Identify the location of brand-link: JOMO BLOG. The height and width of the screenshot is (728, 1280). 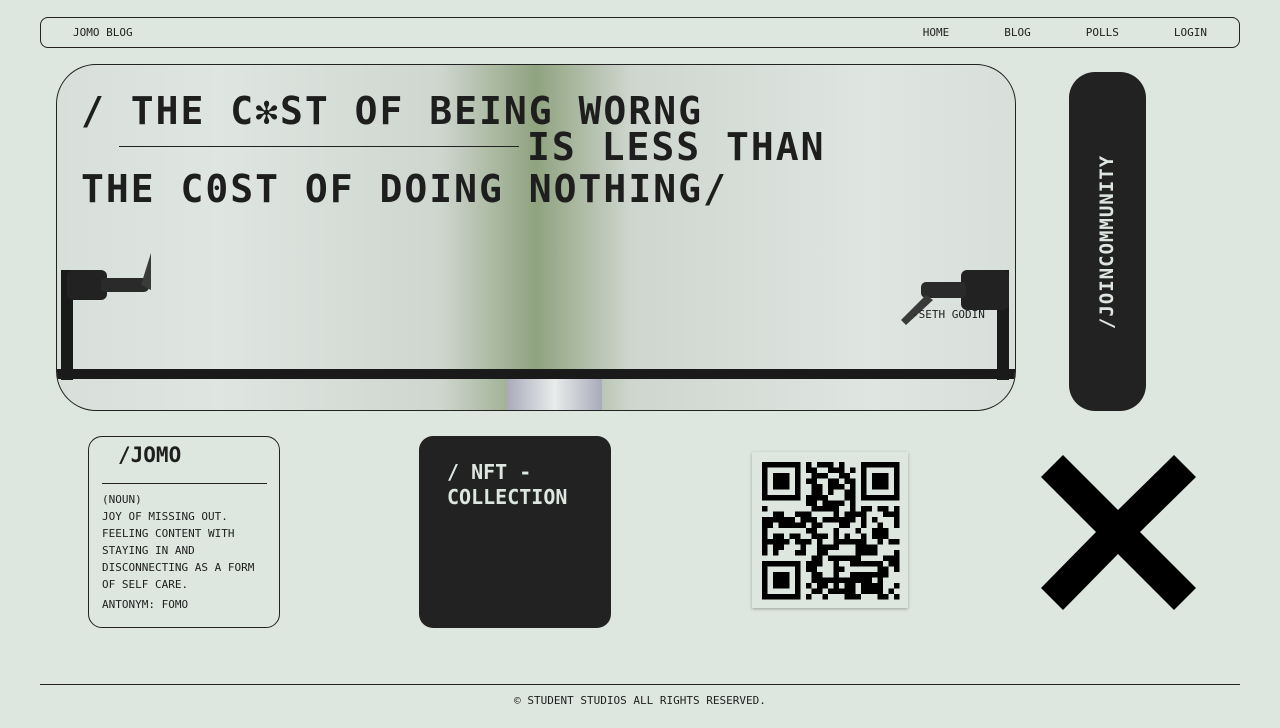
(103, 32).